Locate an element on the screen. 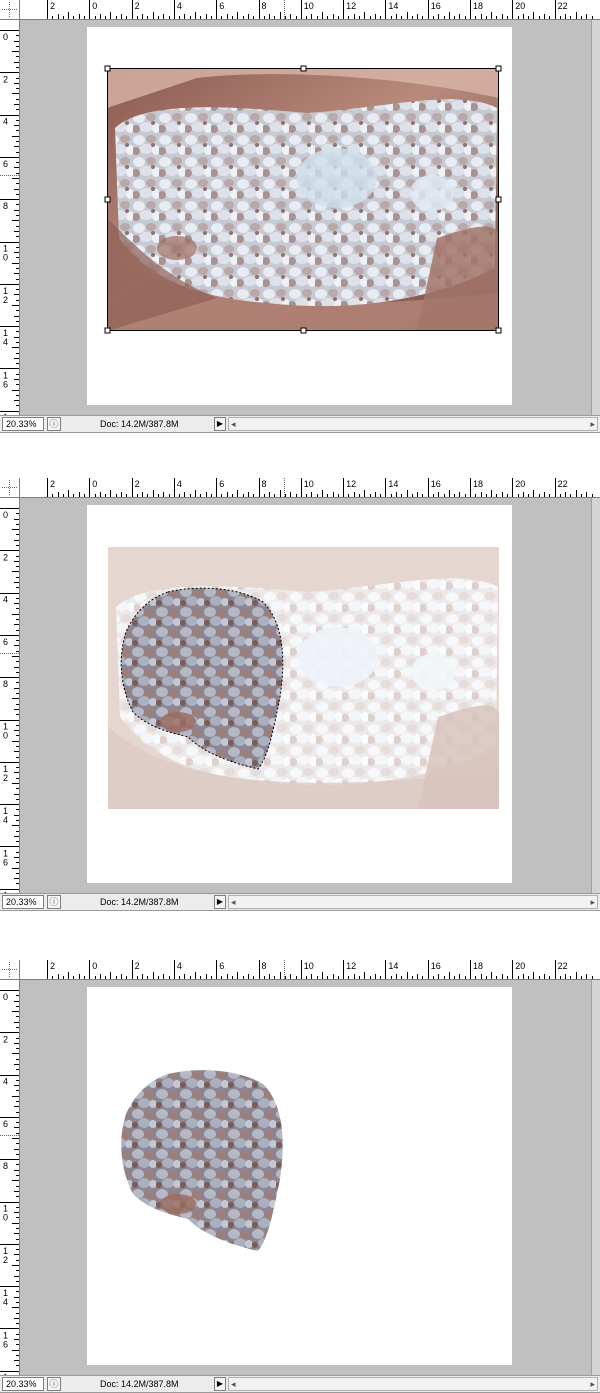 This screenshot has height=1393, width=600. salt-cutout-layer is located at coordinates (303, 1160).